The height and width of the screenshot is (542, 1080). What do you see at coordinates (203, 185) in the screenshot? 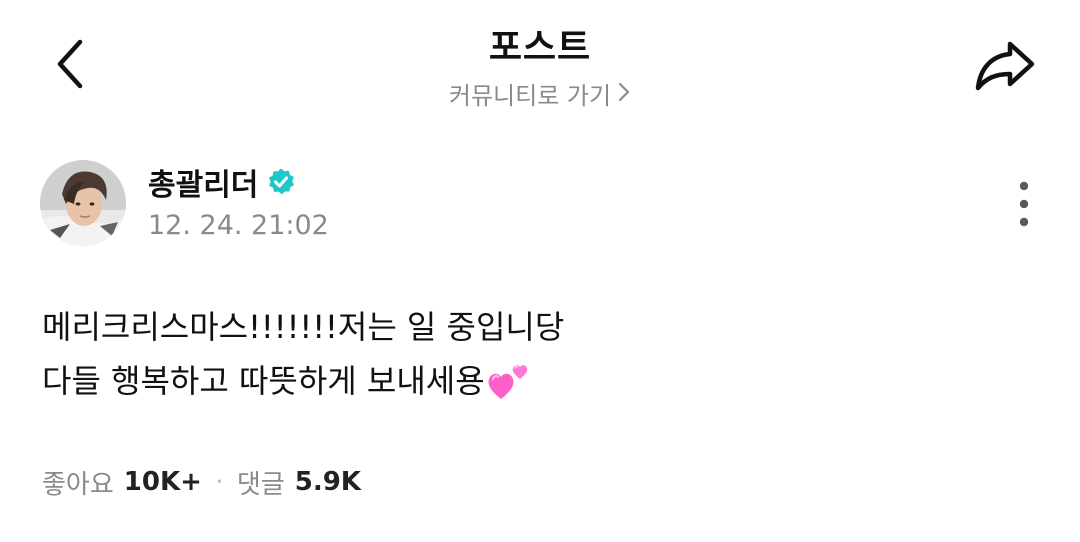
I see `author-name: 총괄리더` at bounding box center [203, 185].